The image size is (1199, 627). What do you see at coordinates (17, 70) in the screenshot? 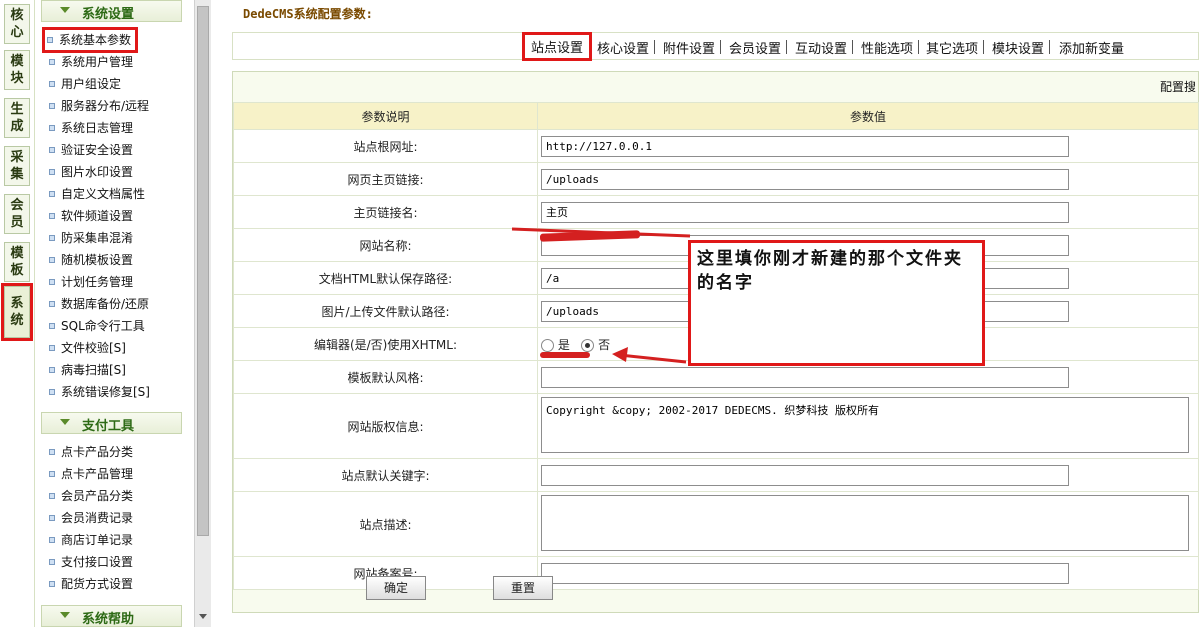
I see `tab-module: 模块` at bounding box center [17, 70].